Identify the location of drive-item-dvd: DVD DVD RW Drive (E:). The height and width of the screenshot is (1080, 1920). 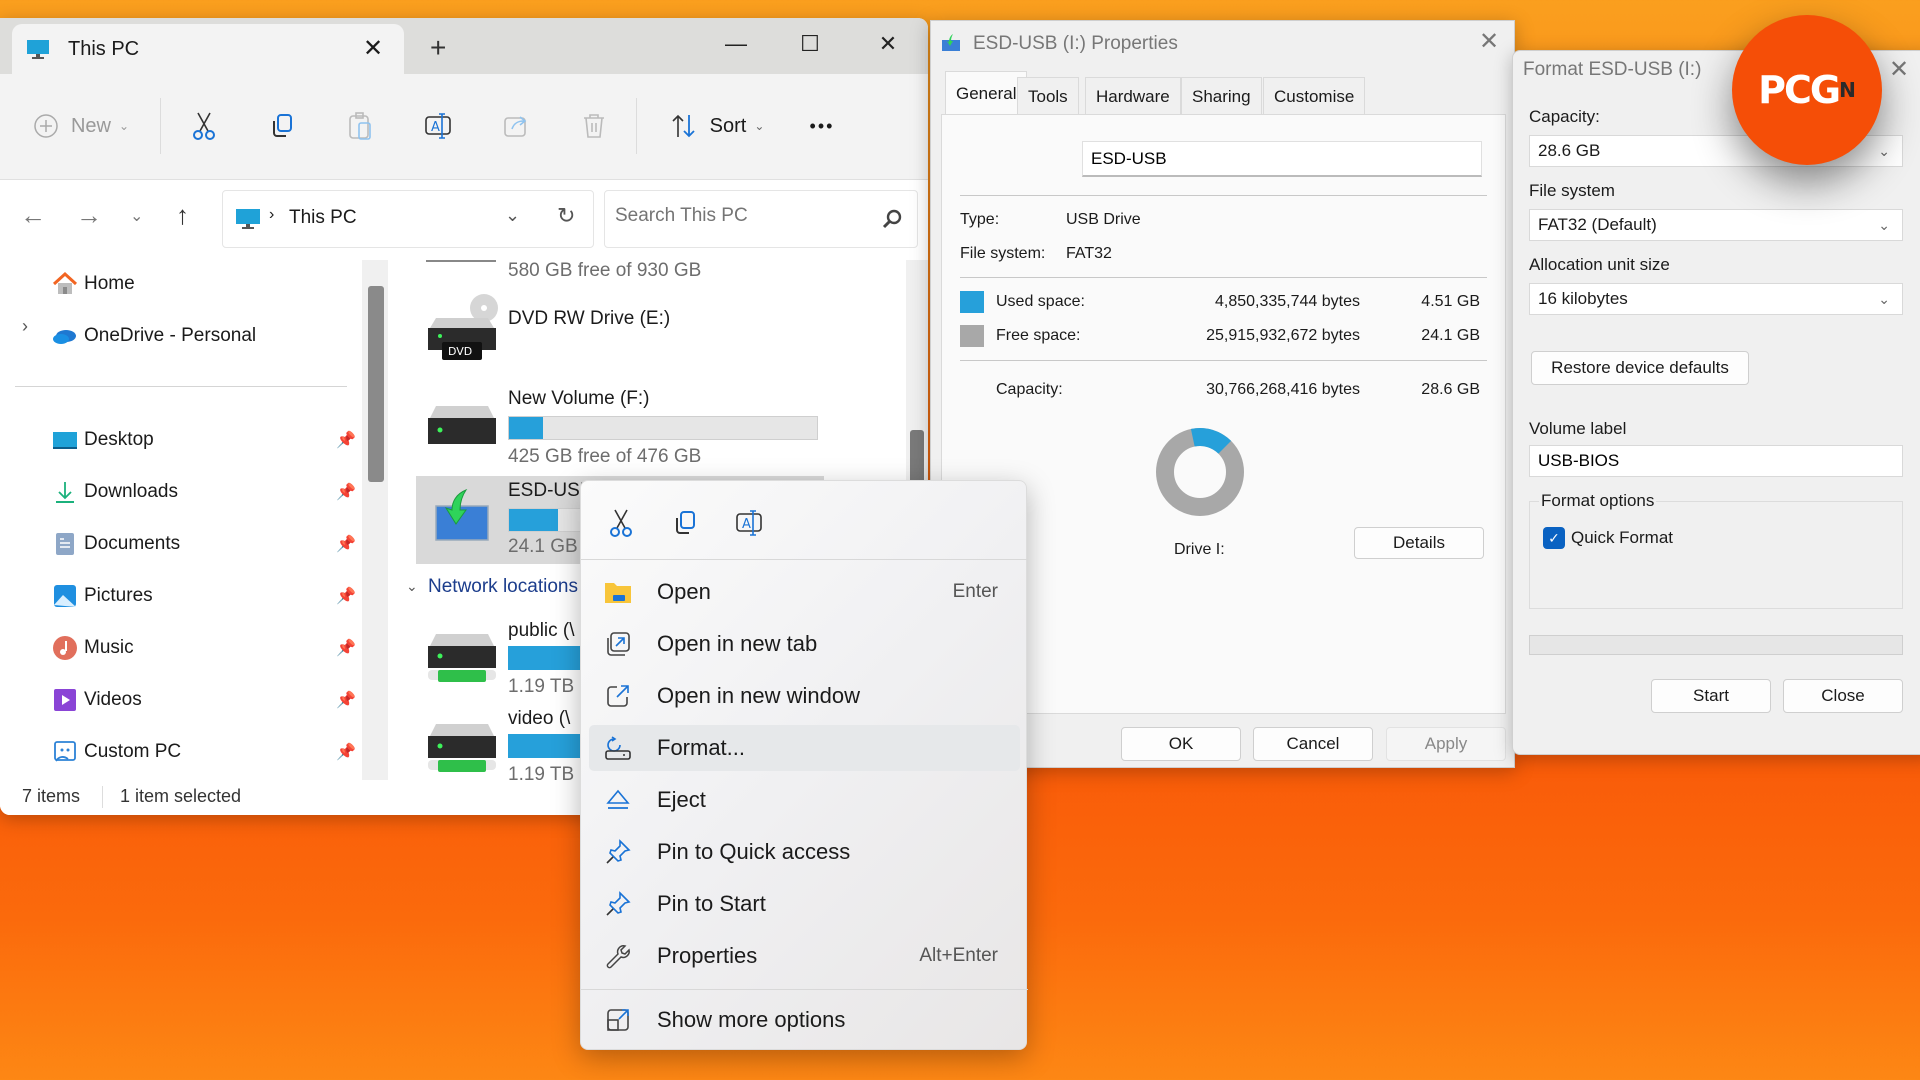
(623, 335).